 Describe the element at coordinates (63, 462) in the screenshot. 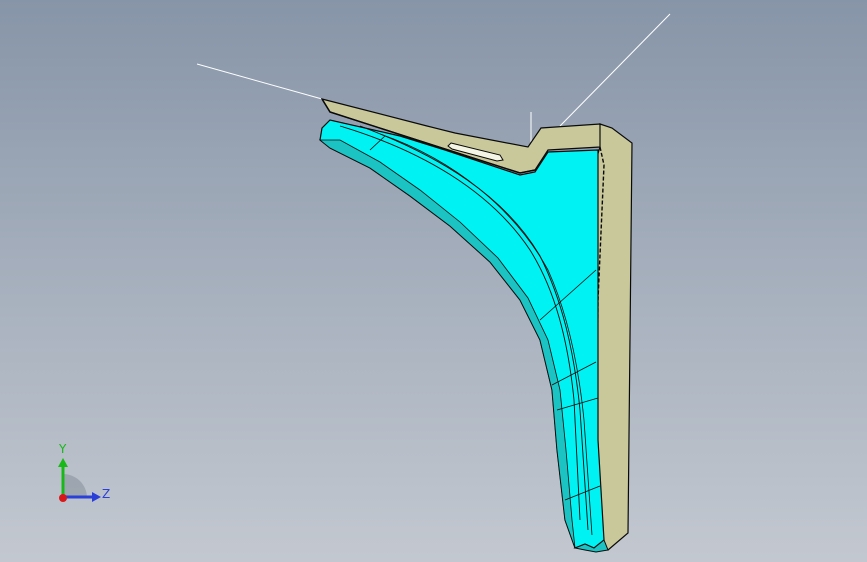

I see `y-axis-arrowhead` at that location.